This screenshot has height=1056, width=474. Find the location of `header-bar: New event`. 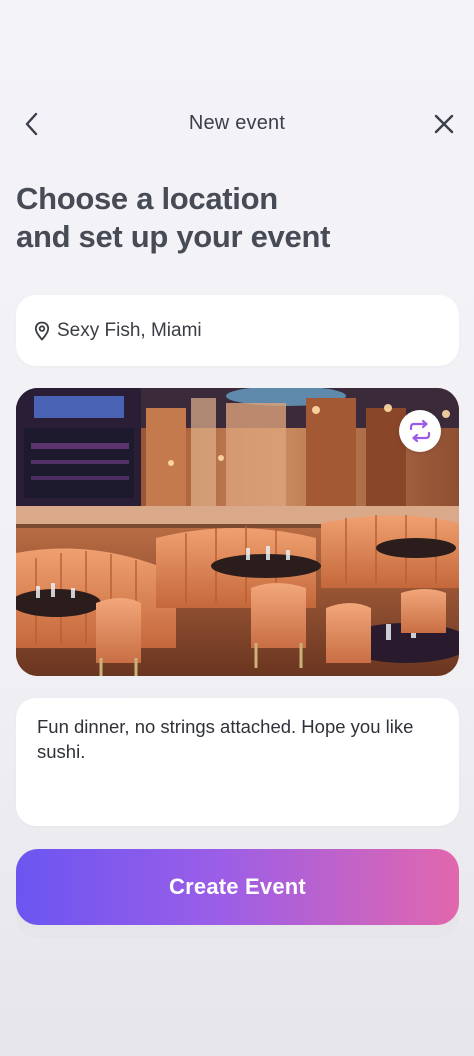

header-bar: New event is located at coordinates (237, 124).